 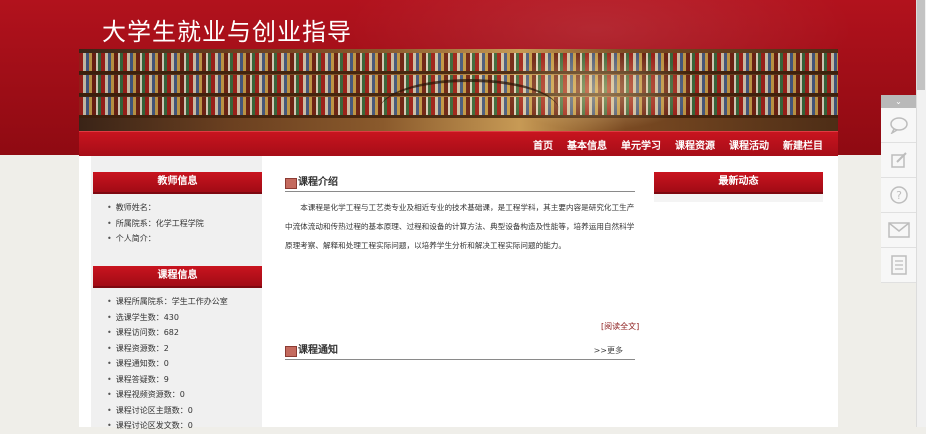 I want to click on course-intro-title: 课程介绍, so click(x=318, y=182).